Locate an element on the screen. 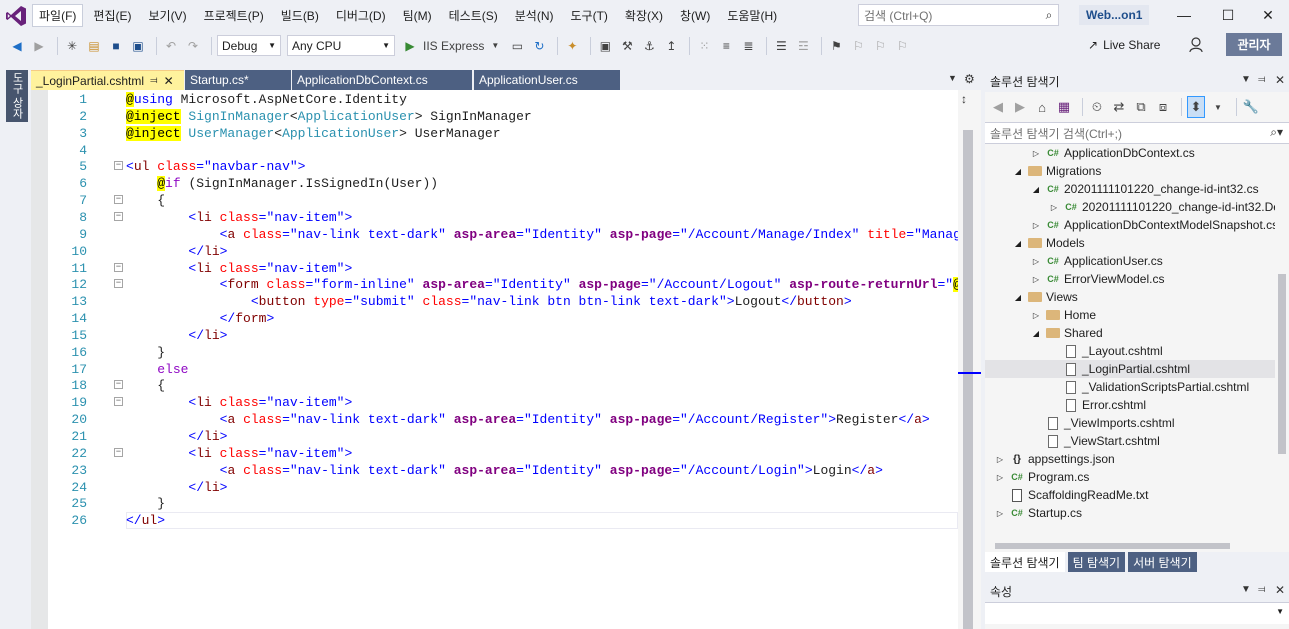 This screenshot has width=1289, height=629. hot-reload-icon: ✦ is located at coordinates (572, 46).